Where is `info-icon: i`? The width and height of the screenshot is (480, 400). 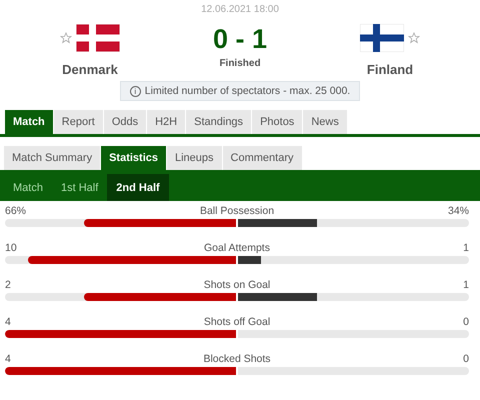
info-icon: i is located at coordinates (135, 91).